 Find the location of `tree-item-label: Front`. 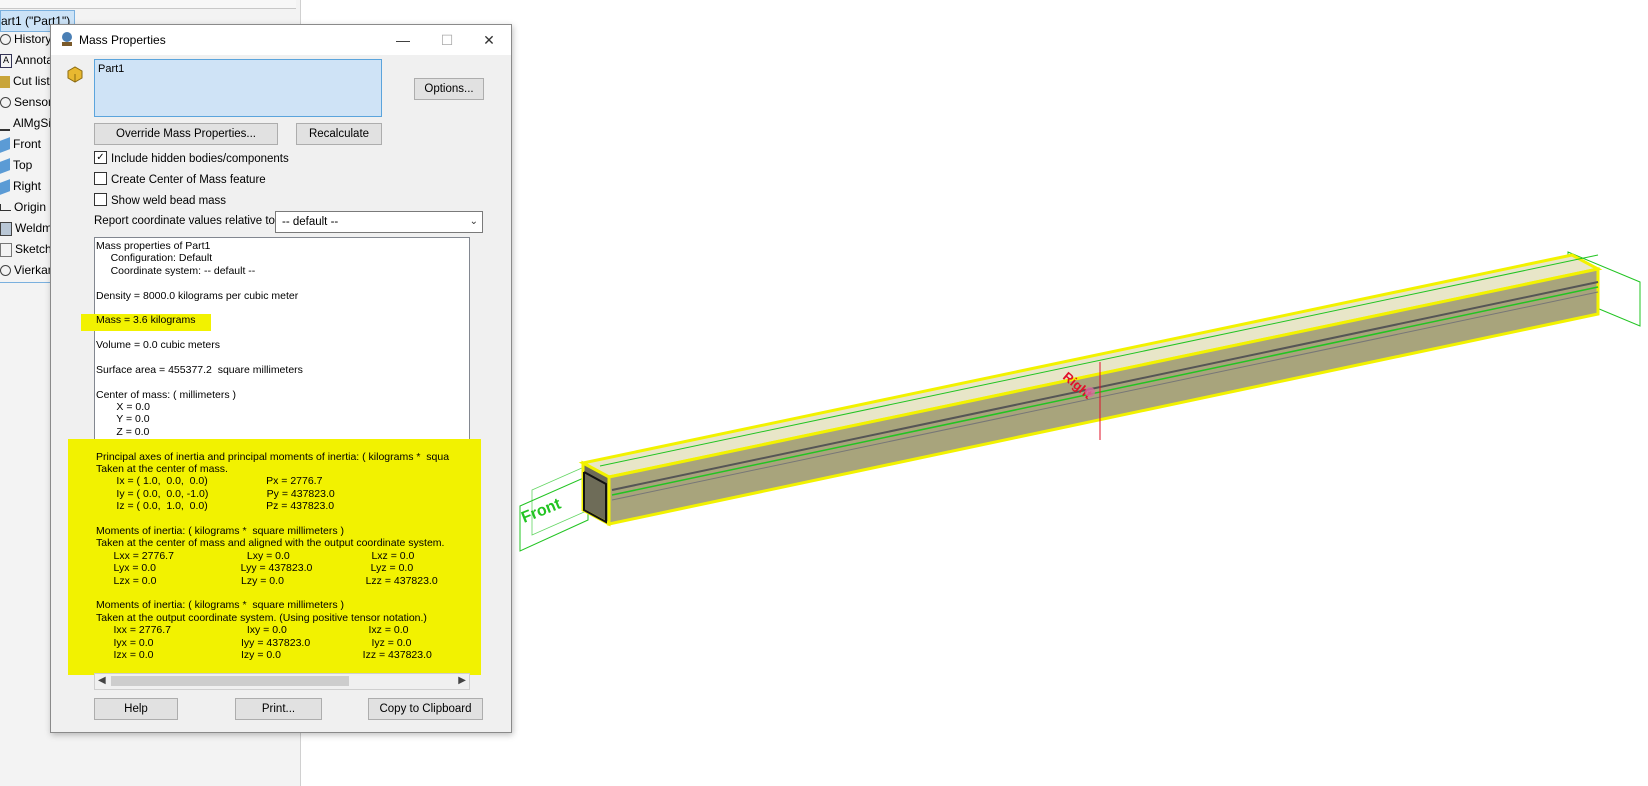

tree-item-label: Front is located at coordinates (27, 144).